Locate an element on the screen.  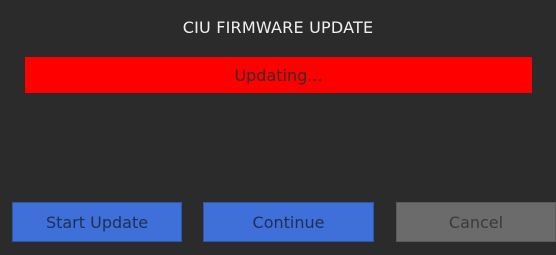
cancel-button-label: Cancel is located at coordinates (476, 222).